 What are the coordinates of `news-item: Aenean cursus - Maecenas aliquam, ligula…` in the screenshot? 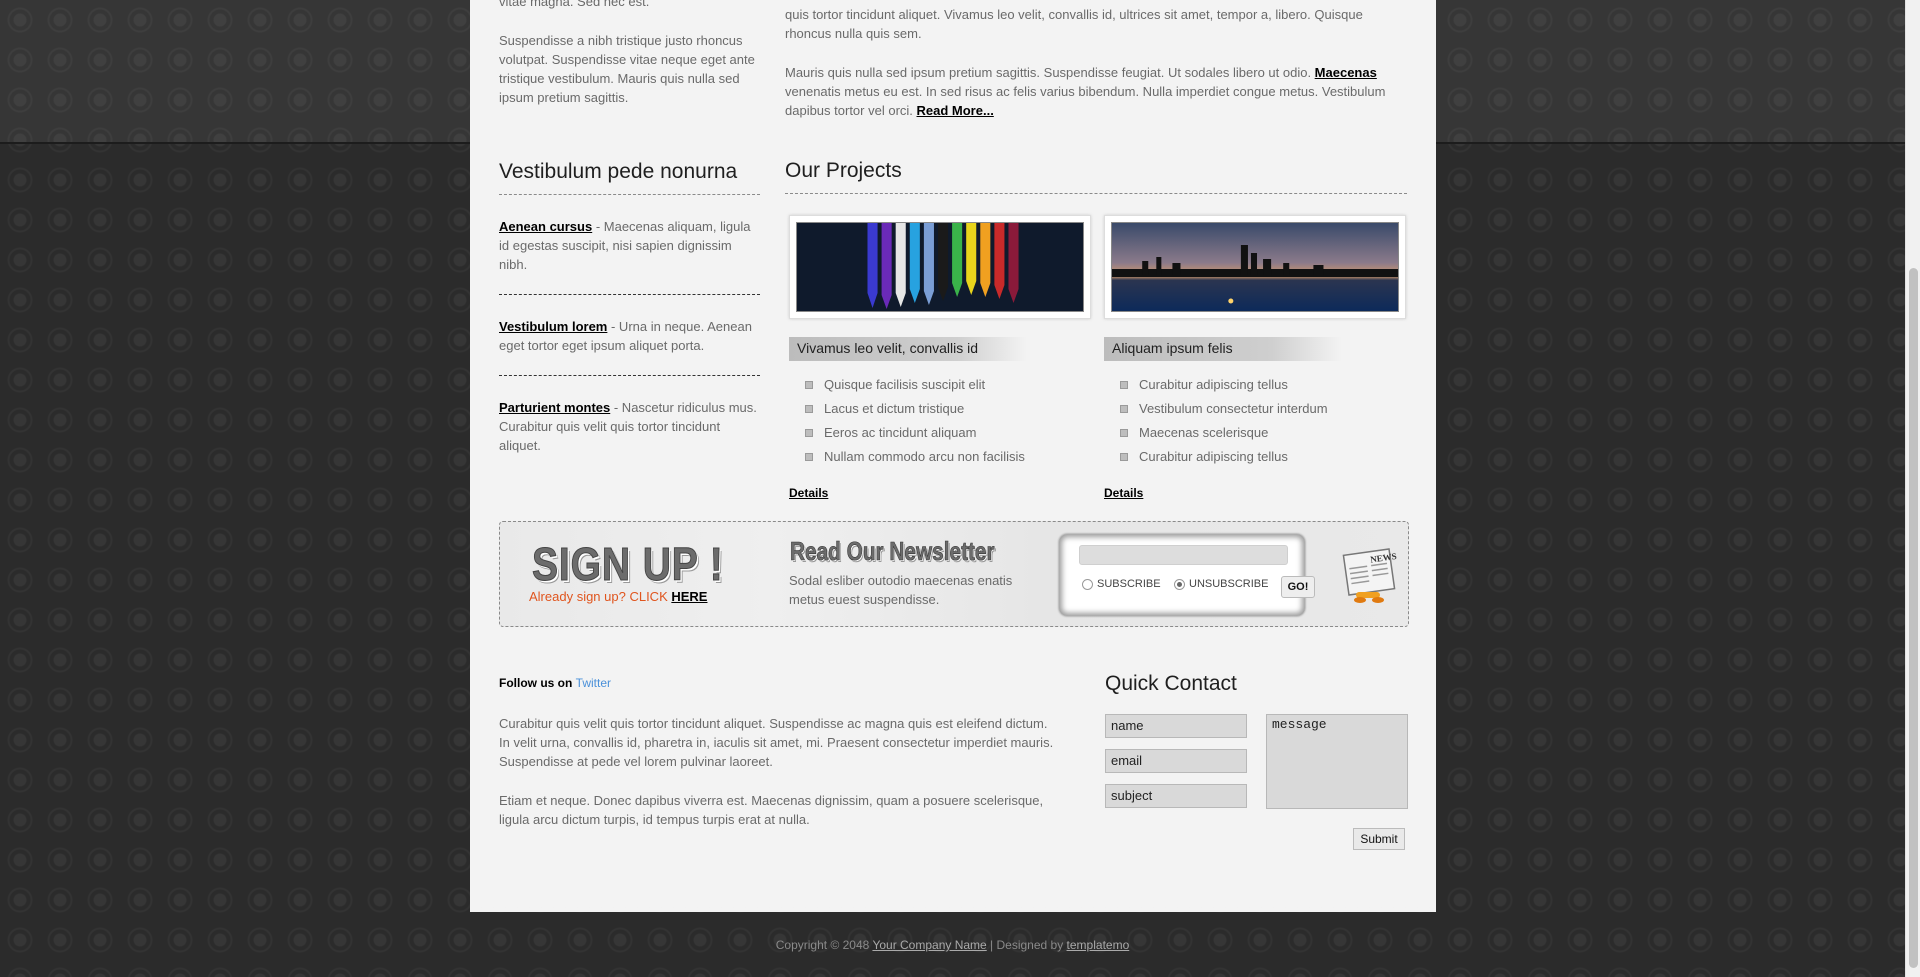 It's located at (629, 245).